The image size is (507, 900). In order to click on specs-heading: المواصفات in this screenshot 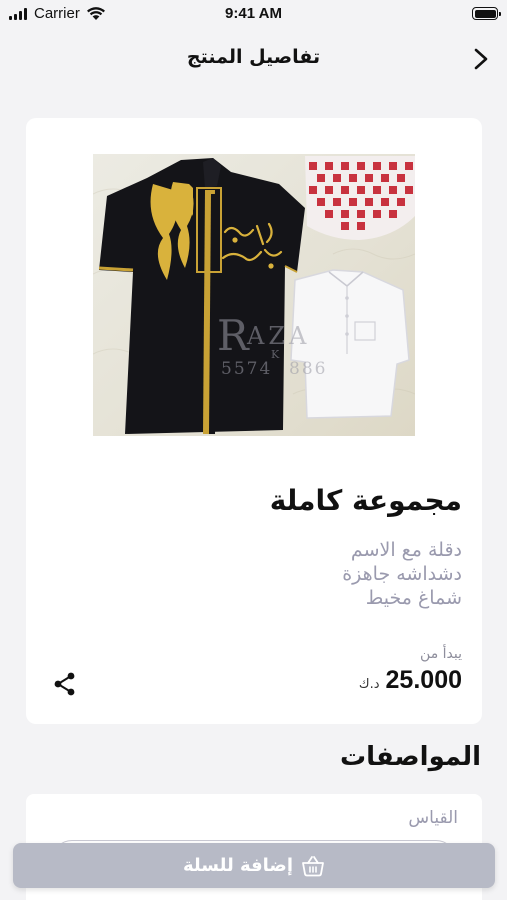, I will do `click(410, 757)`.